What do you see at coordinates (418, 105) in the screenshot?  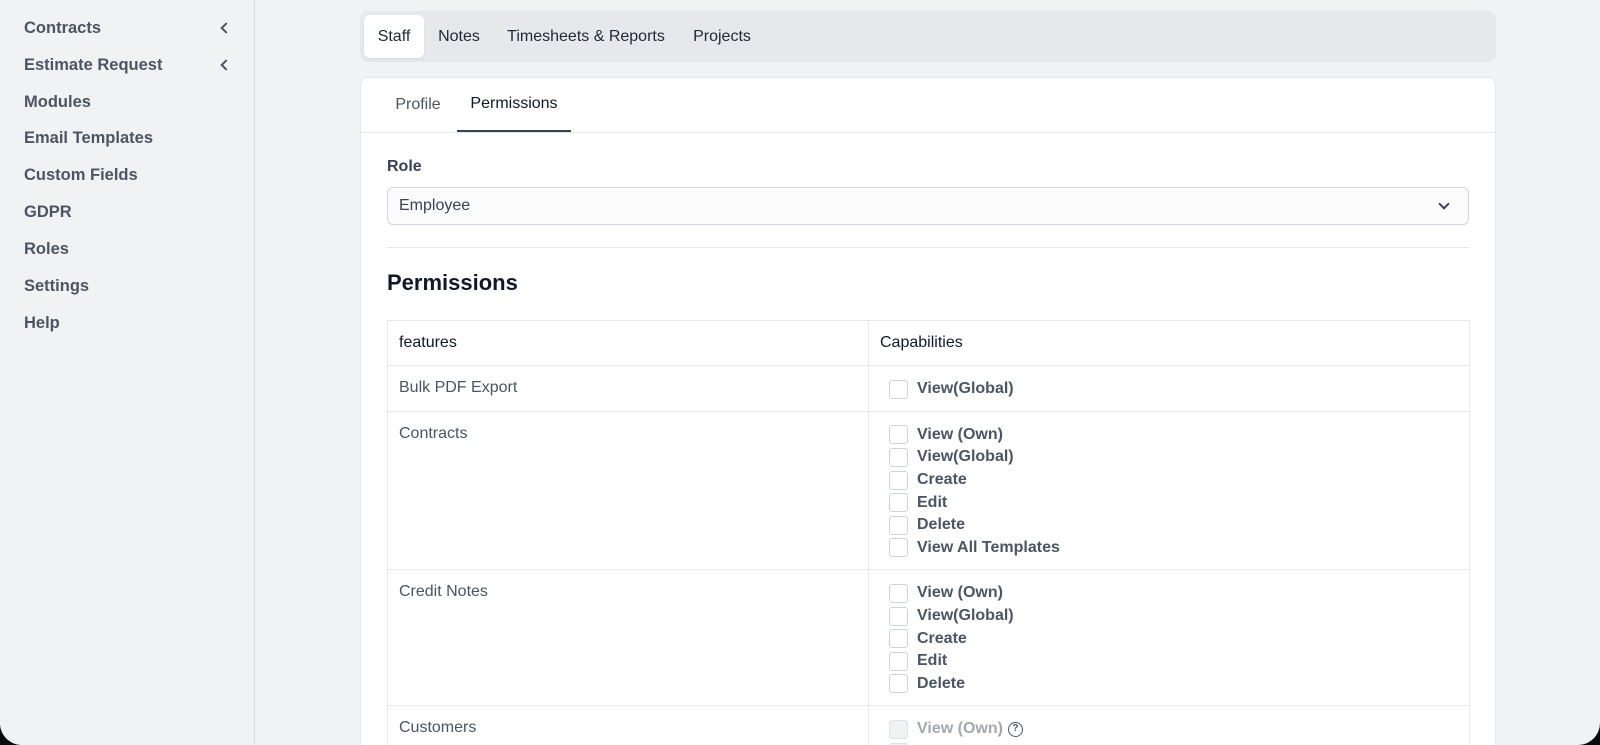 I see `tab-profile: Profile` at bounding box center [418, 105].